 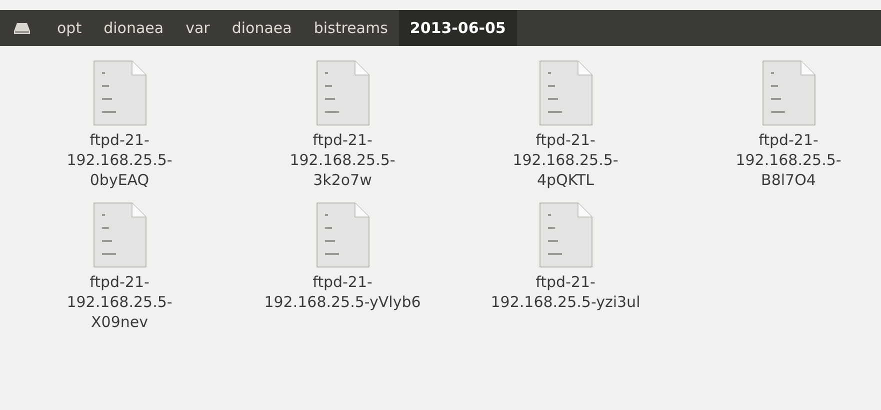 I want to click on breadcrumb-button: bistreams, so click(x=350, y=28).